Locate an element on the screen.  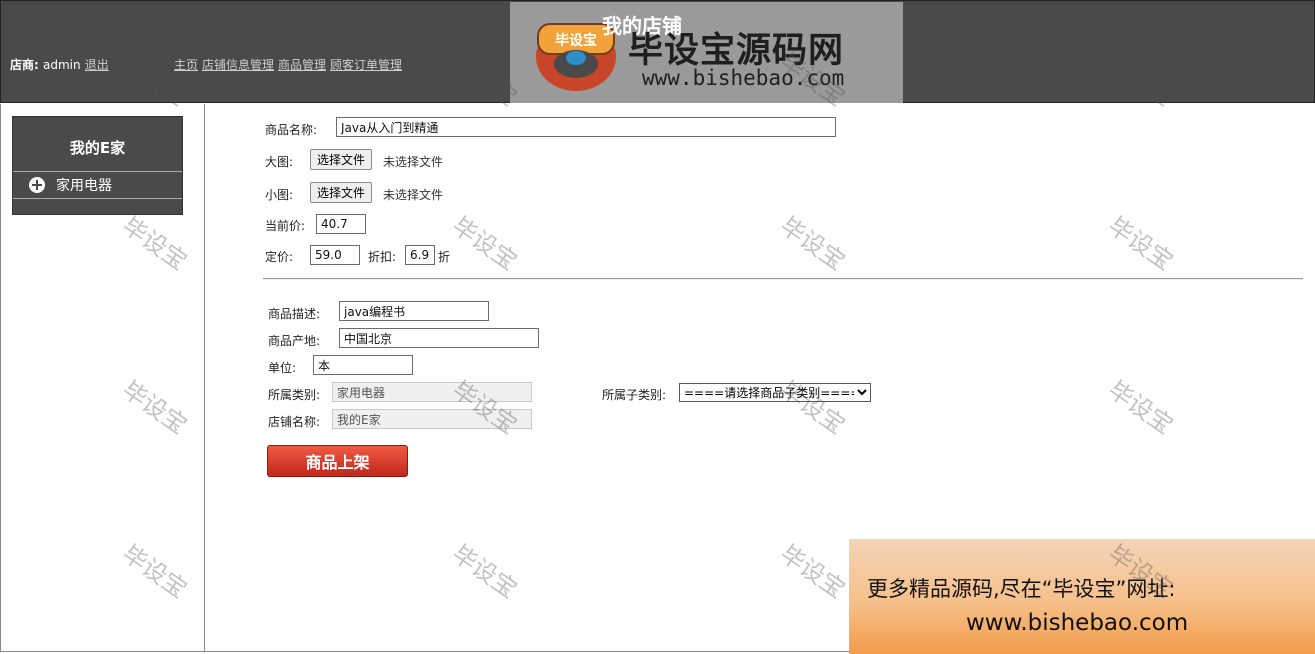
sidebar-item-category: 家用电器 is located at coordinates (97, 185).